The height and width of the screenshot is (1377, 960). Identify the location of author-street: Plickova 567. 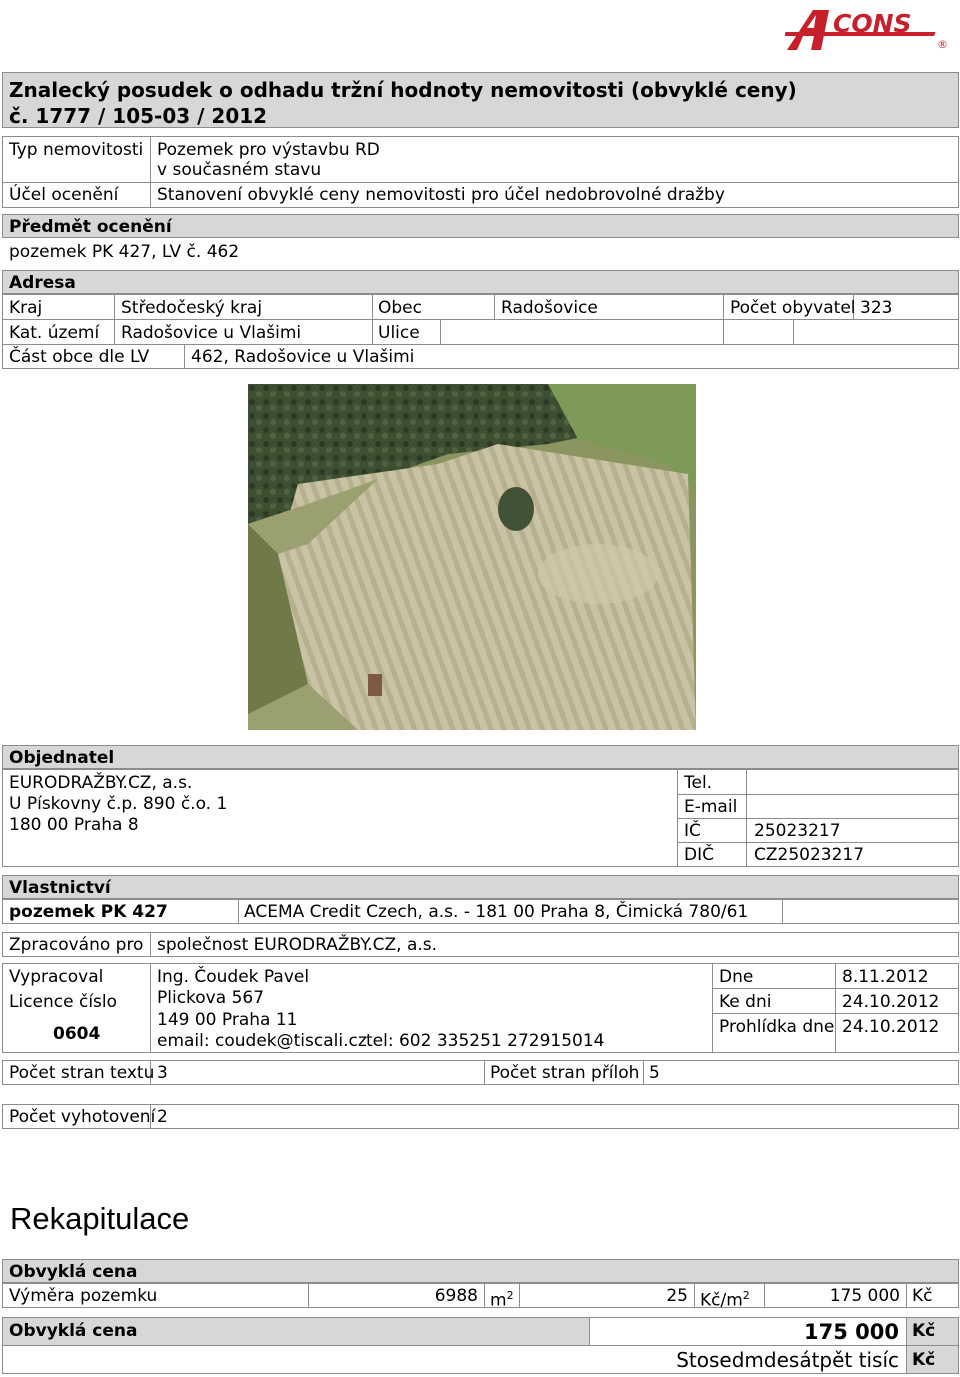
(211, 998).